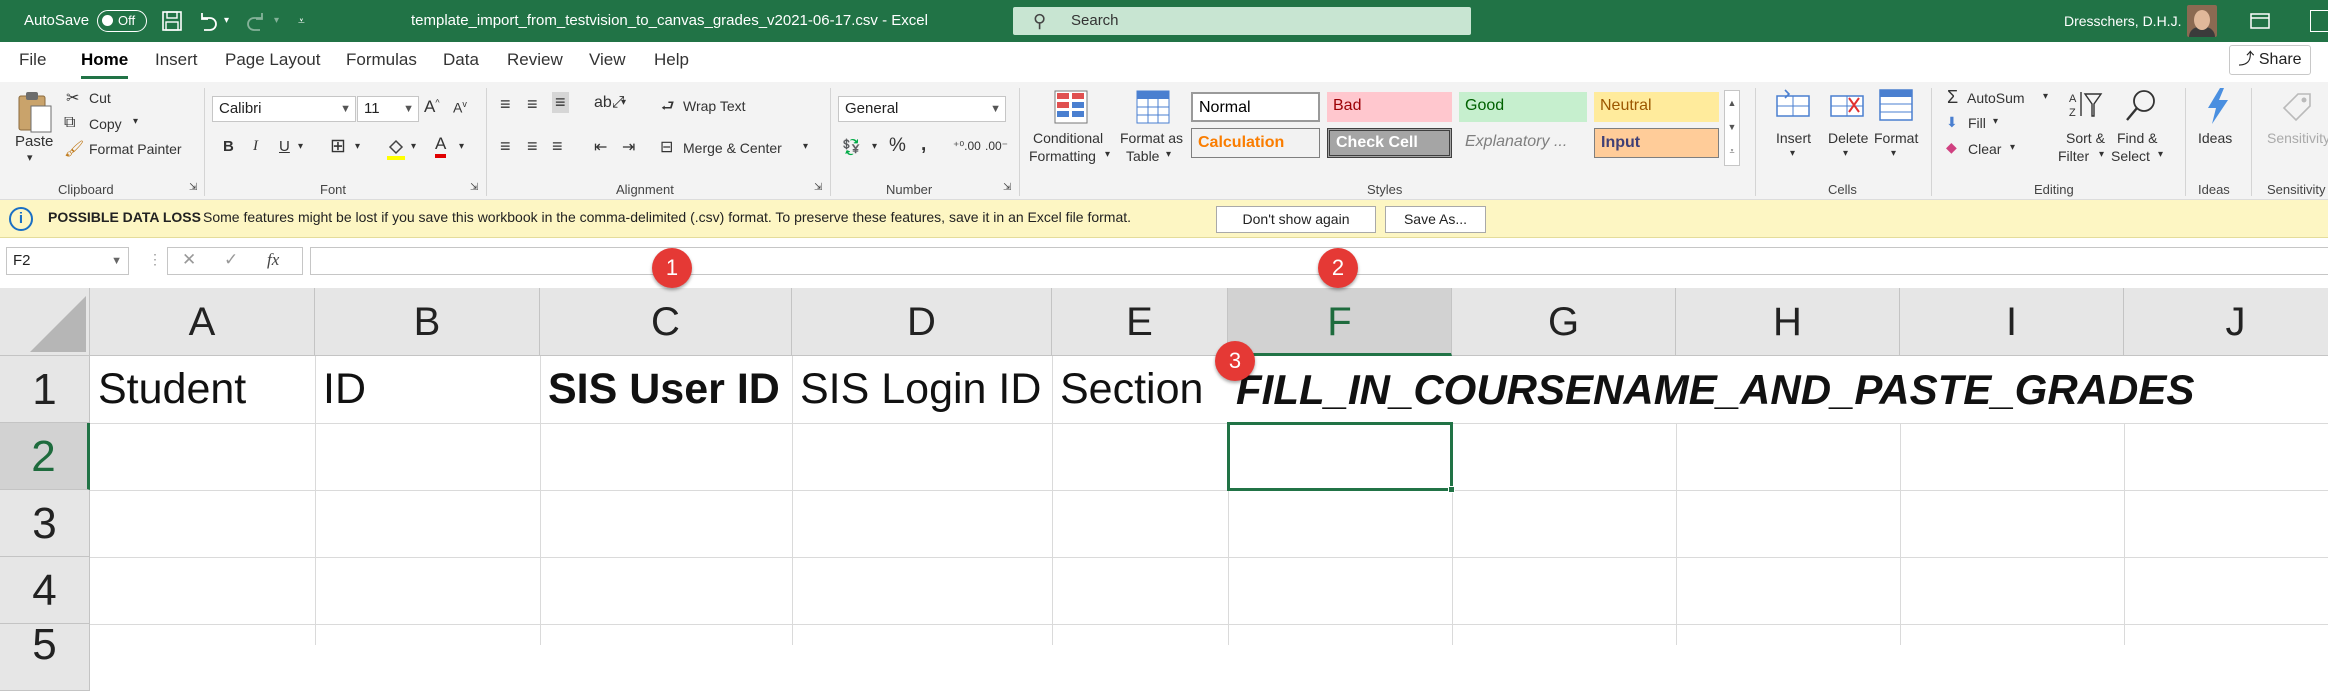 The width and height of the screenshot is (2328, 691). What do you see at coordinates (381, 60) in the screenshot?
I see `tab-formulas: Formulas` at bounding box center [381, 60].